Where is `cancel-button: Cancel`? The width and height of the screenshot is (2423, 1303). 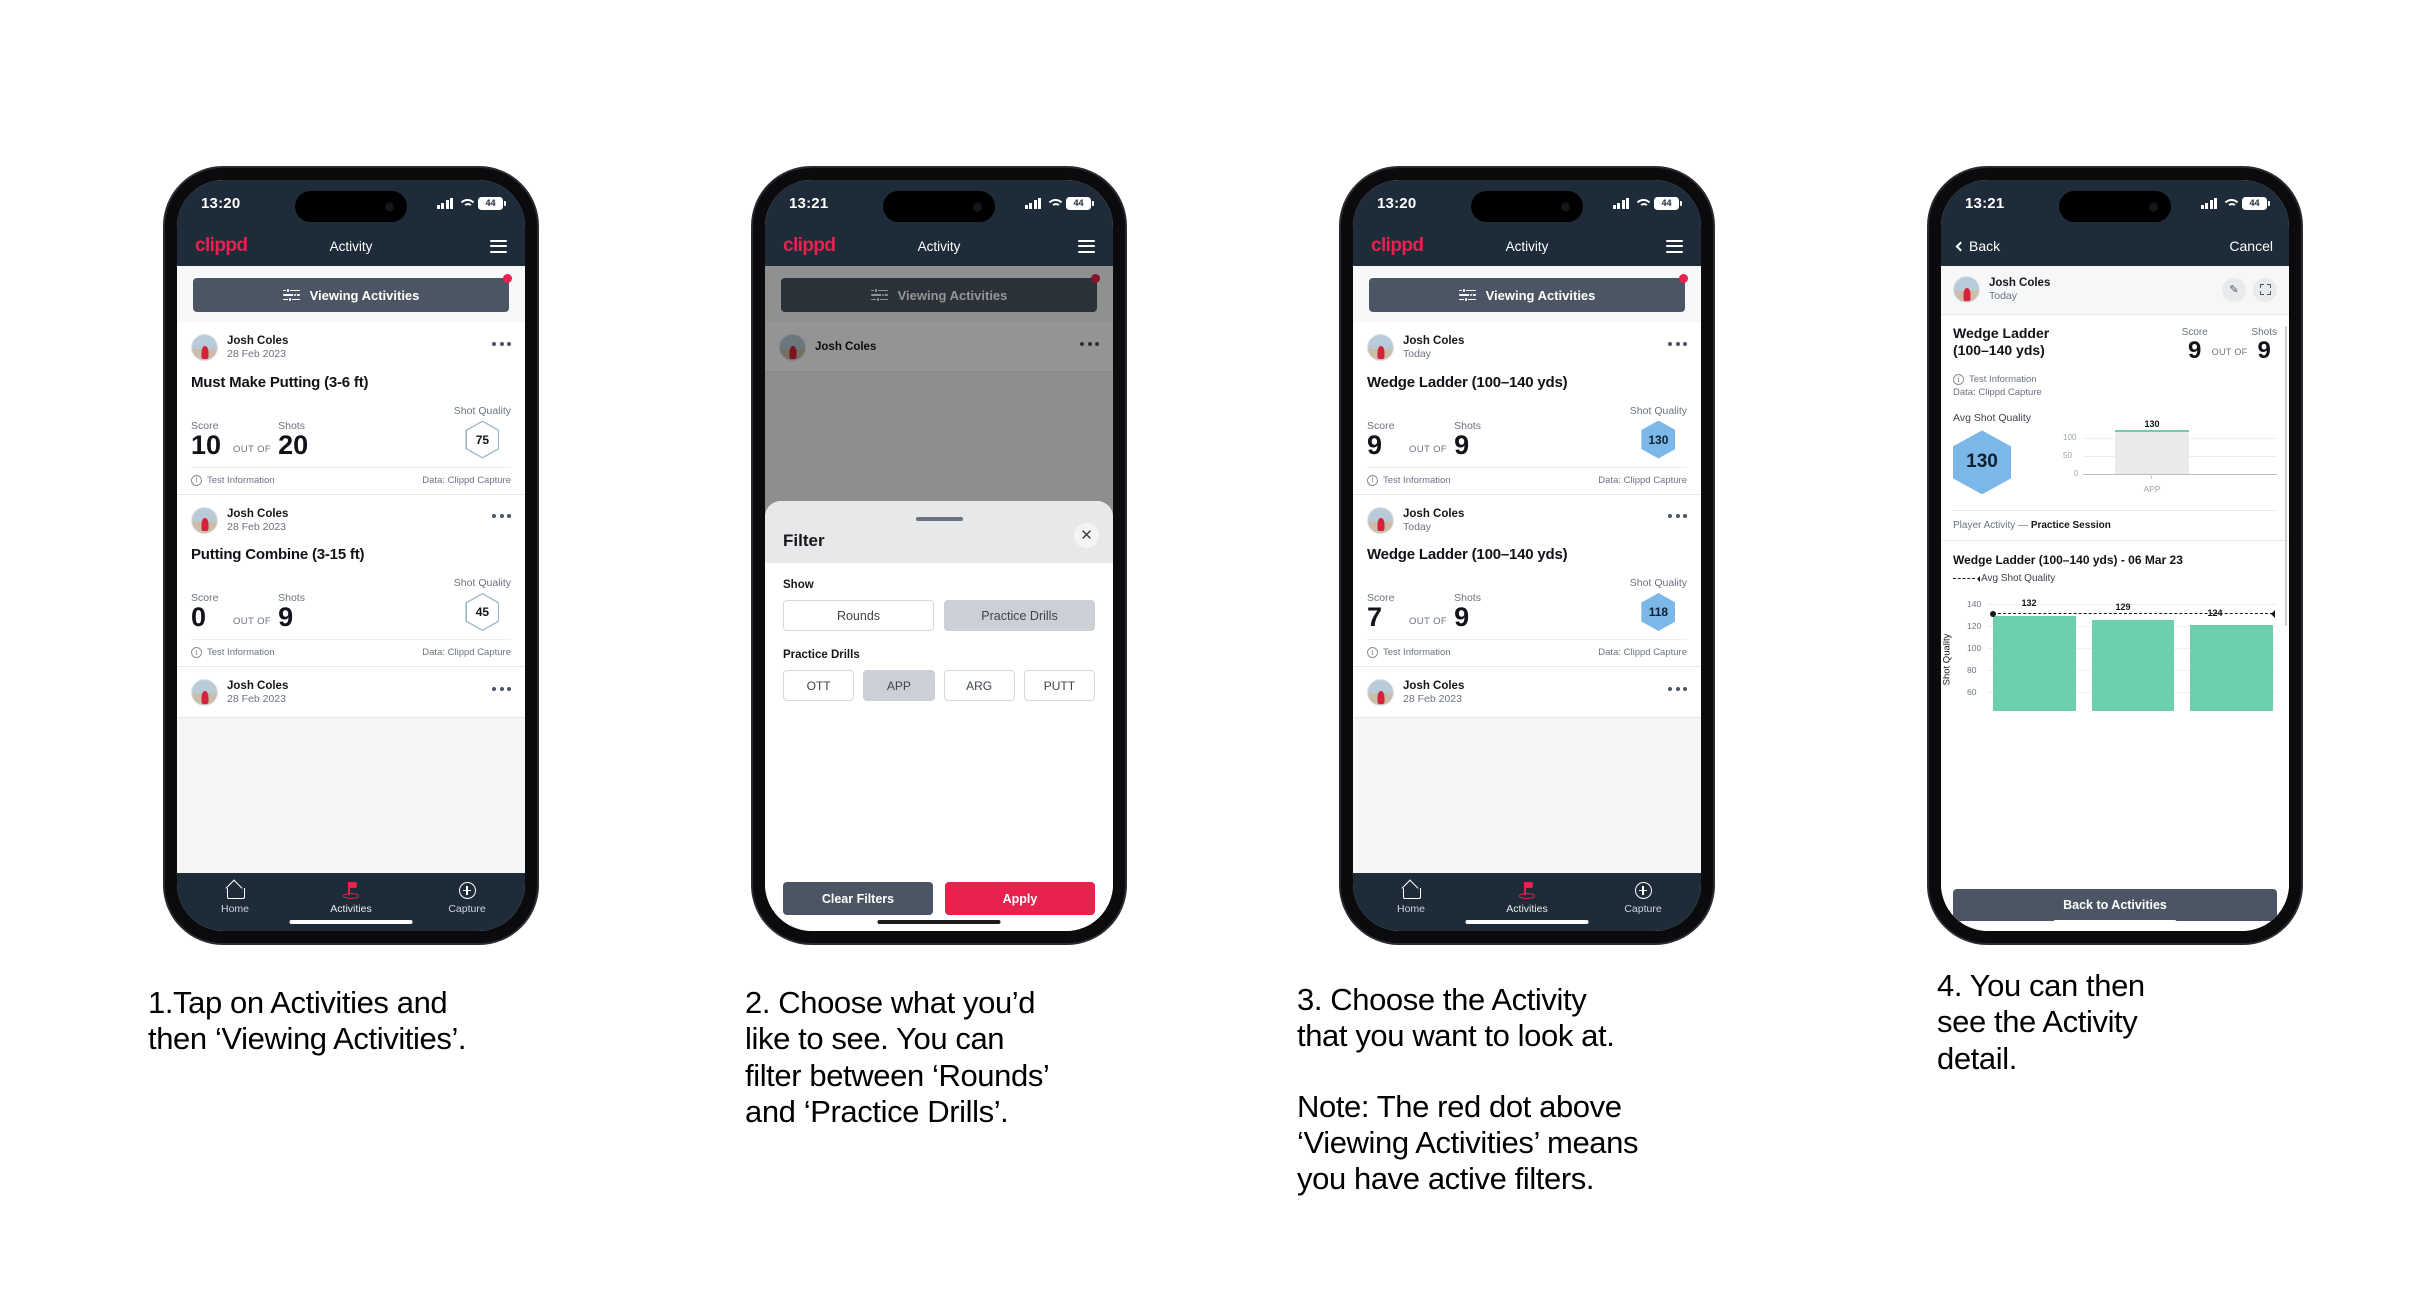
cancel-button: Cancel is located at coordinates (2251, 246).